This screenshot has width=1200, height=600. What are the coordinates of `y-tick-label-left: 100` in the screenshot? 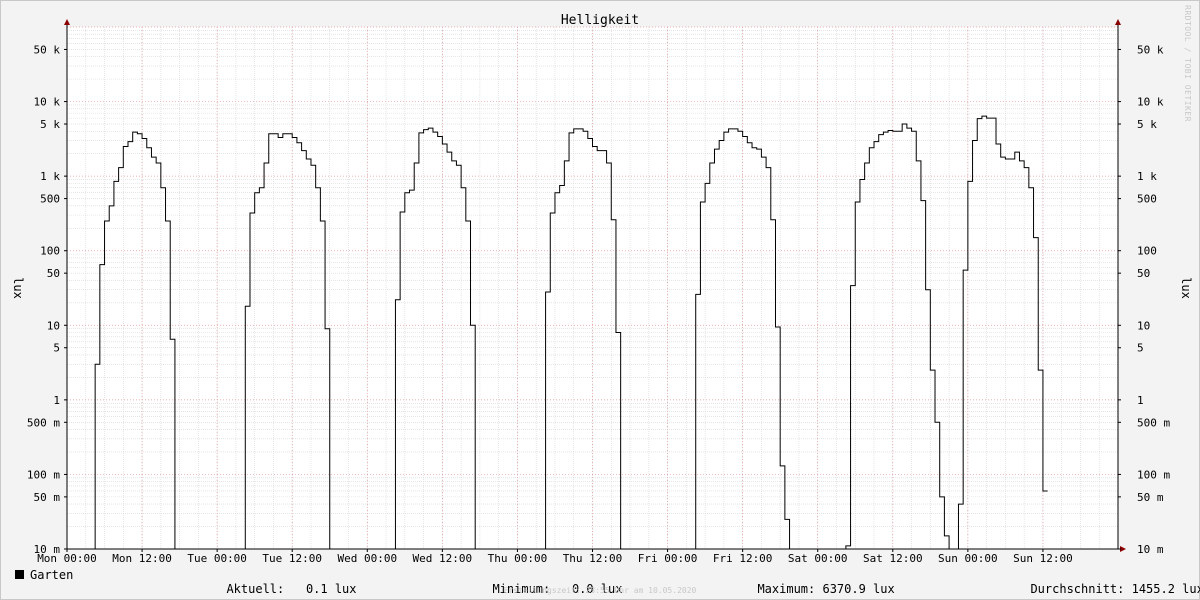 It's located at (50, 251).